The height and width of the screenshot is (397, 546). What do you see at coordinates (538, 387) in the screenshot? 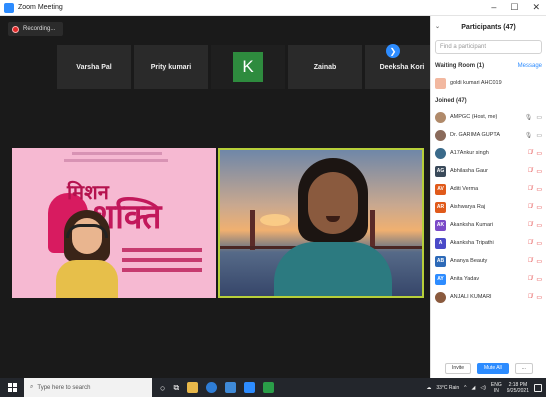
I see `notification-icon` at bounding box center [538, 387].